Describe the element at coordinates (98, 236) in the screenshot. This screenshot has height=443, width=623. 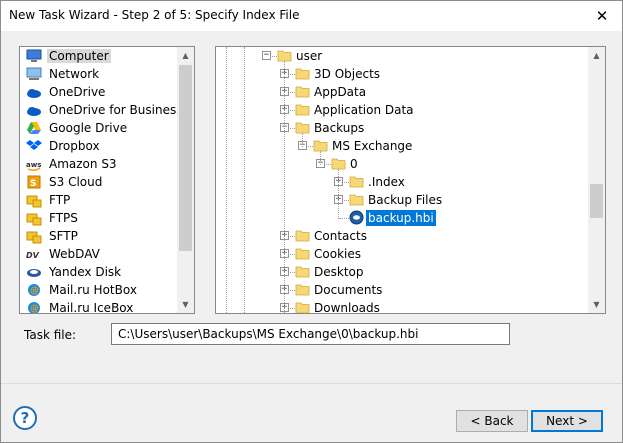
I see `storage-item-sftp: SFTP` at that location.